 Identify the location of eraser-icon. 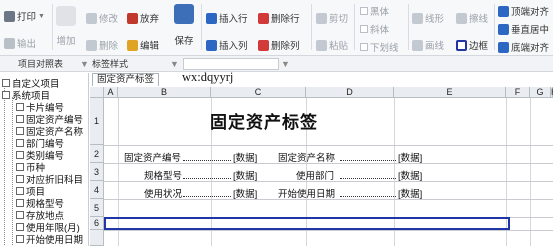
(461, 18).